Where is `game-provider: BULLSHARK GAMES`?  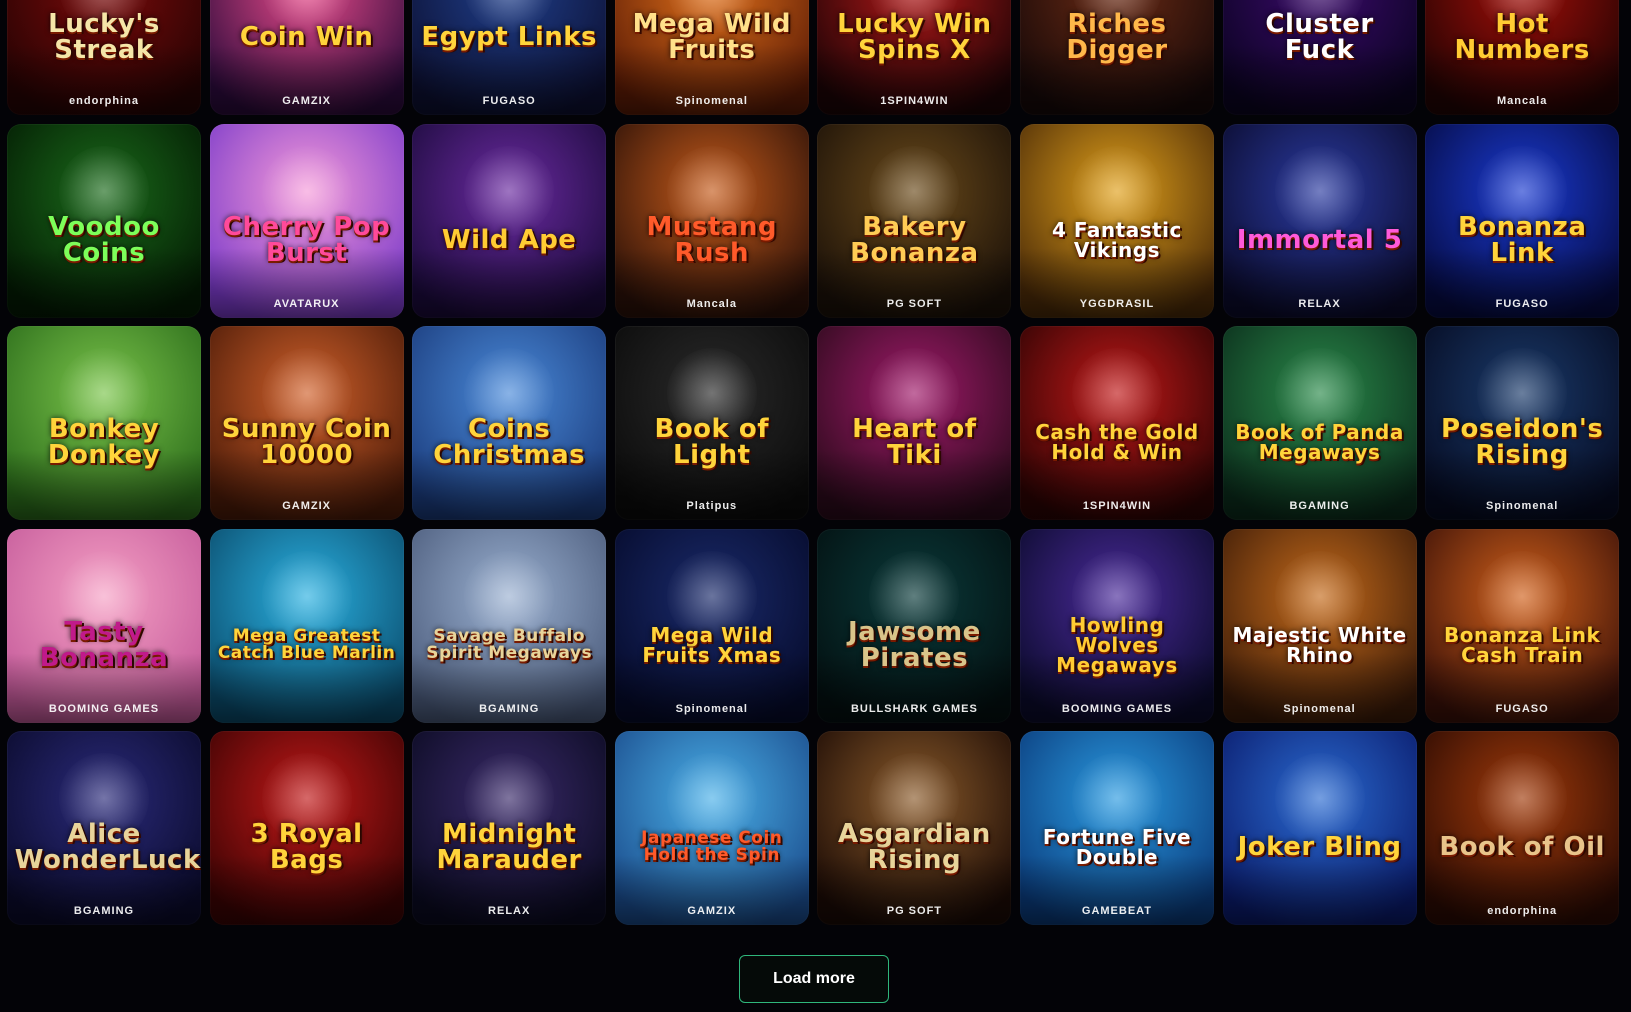 game-provider: BULLSHARK GAMES is located at coordinates (914, 708).